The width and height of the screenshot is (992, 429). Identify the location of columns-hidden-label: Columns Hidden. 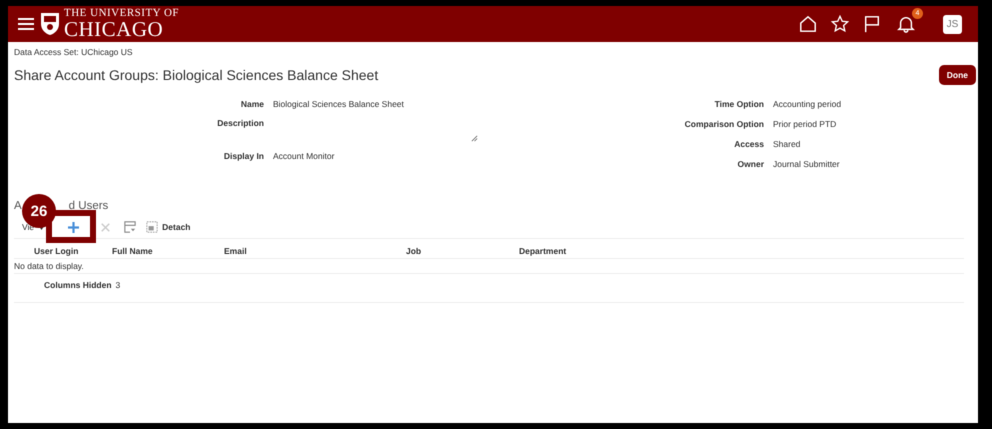
(78, 285).